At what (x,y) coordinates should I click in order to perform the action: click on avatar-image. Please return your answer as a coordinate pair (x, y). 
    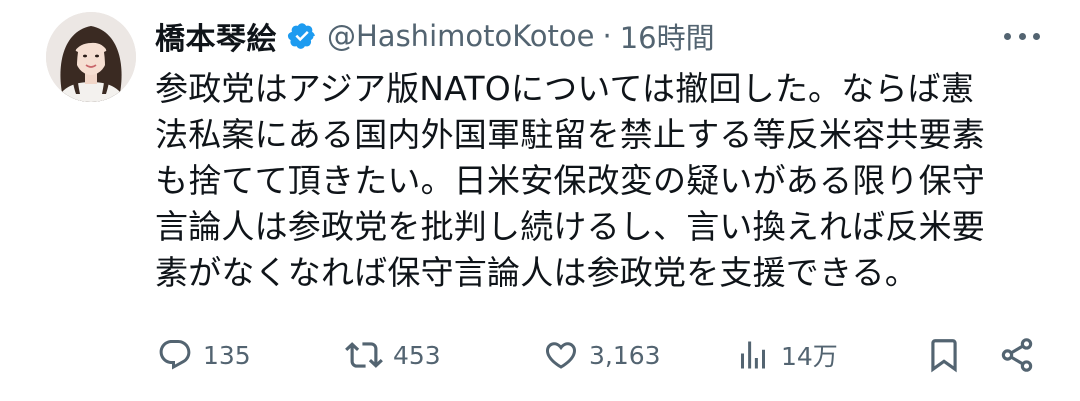
    Looking at the image, I should click on (91, 57).